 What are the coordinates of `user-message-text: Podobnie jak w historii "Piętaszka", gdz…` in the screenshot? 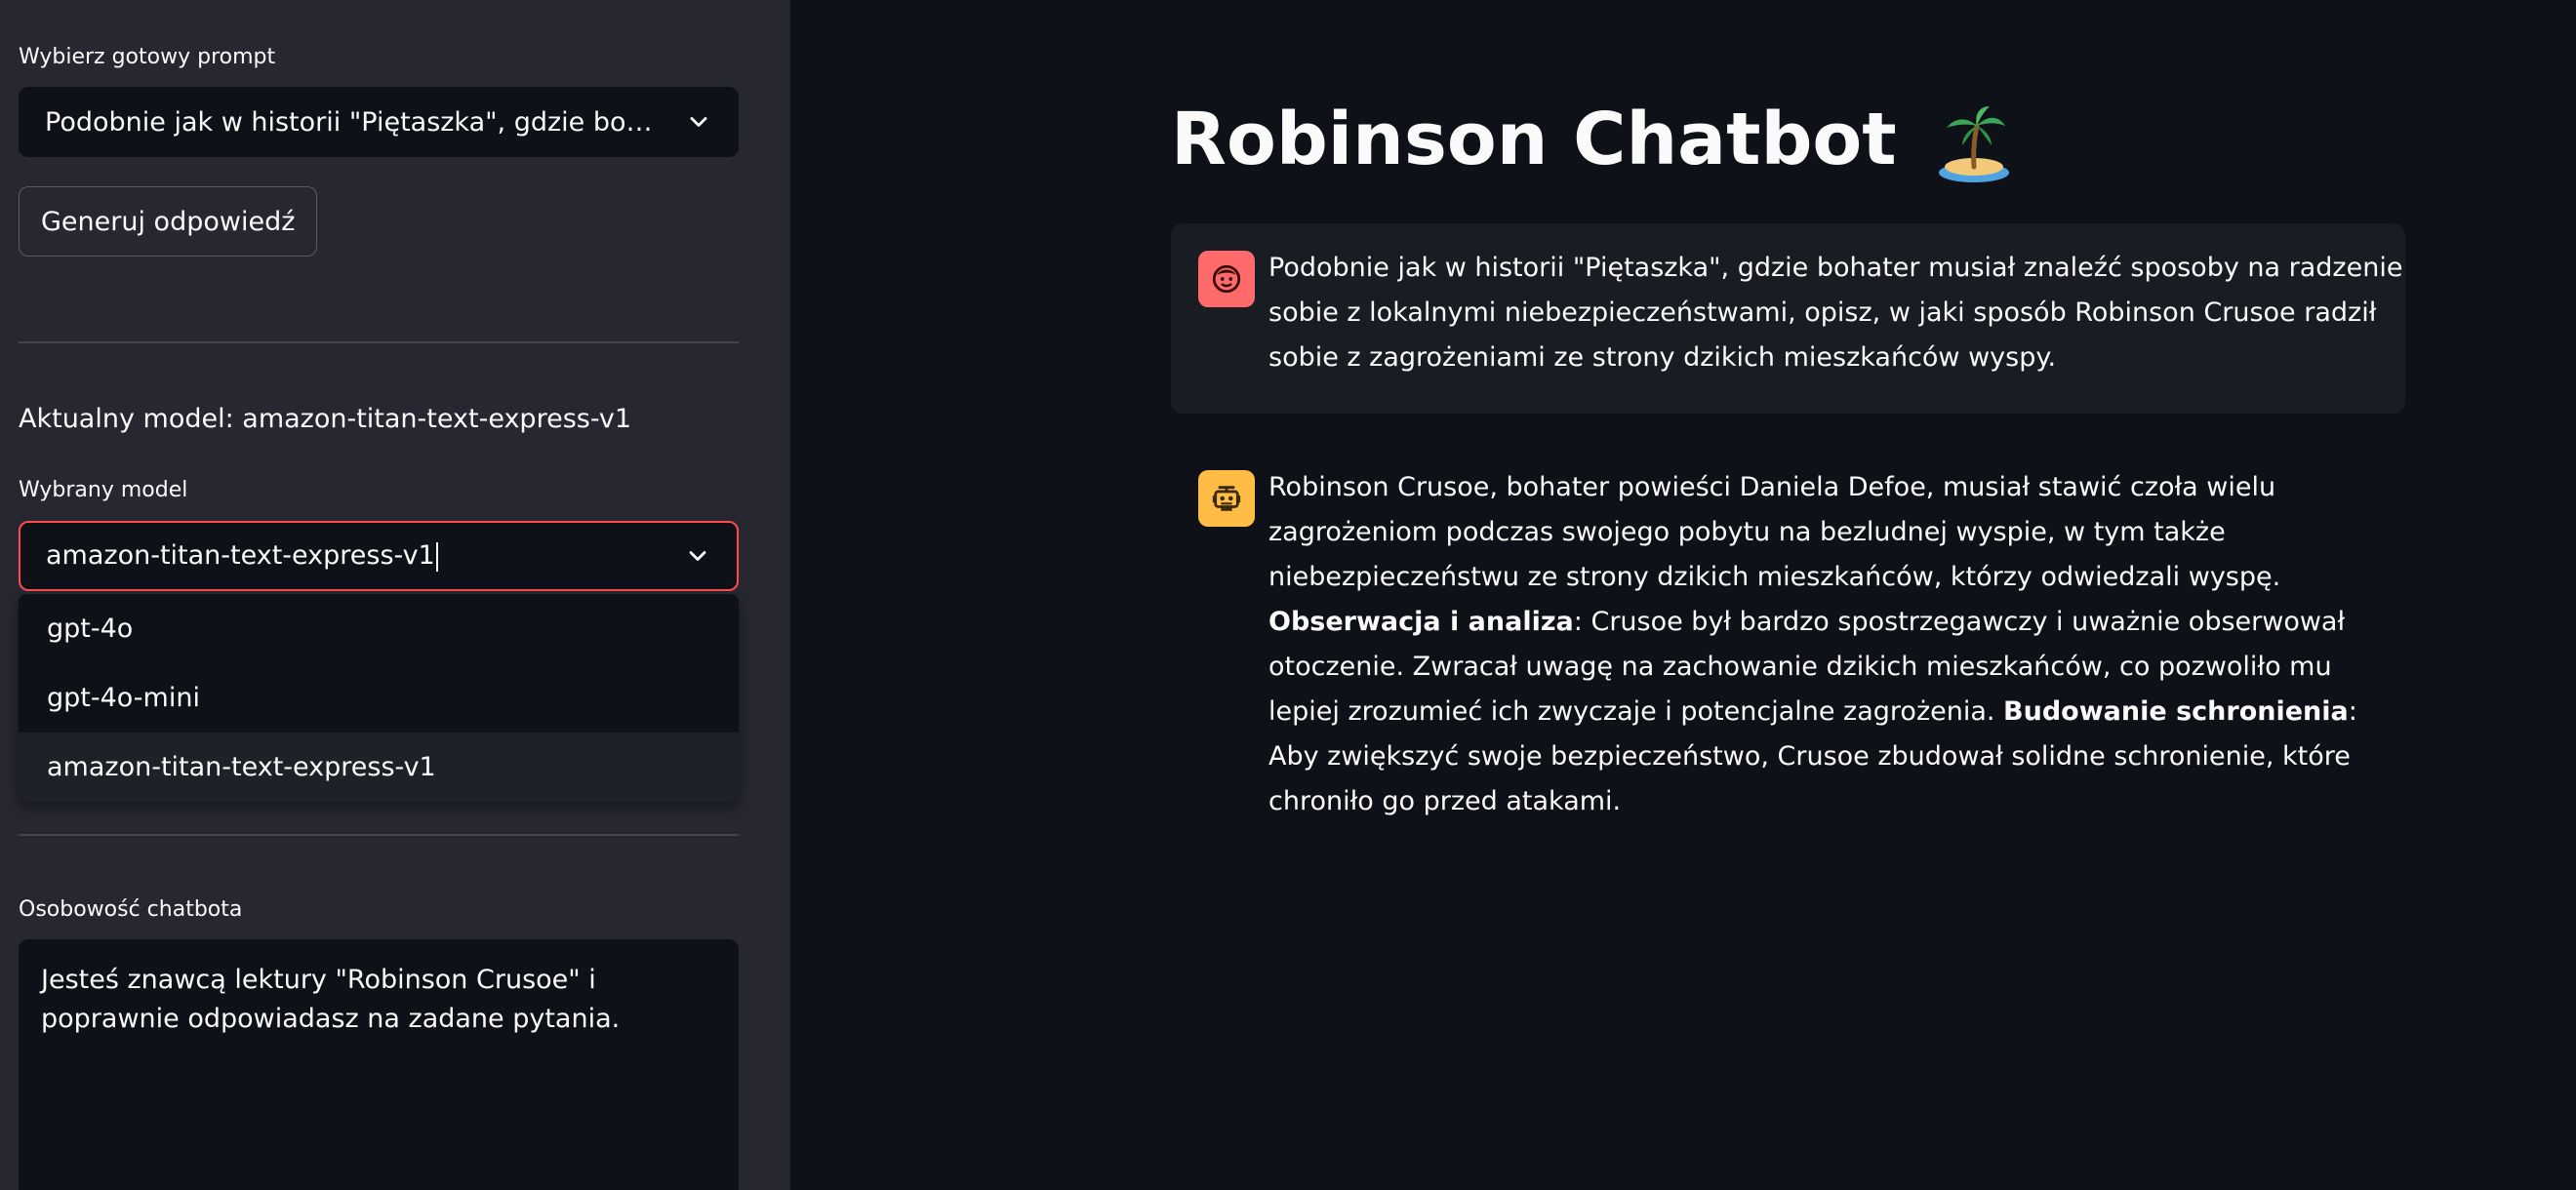 It's located at (1835, 313).